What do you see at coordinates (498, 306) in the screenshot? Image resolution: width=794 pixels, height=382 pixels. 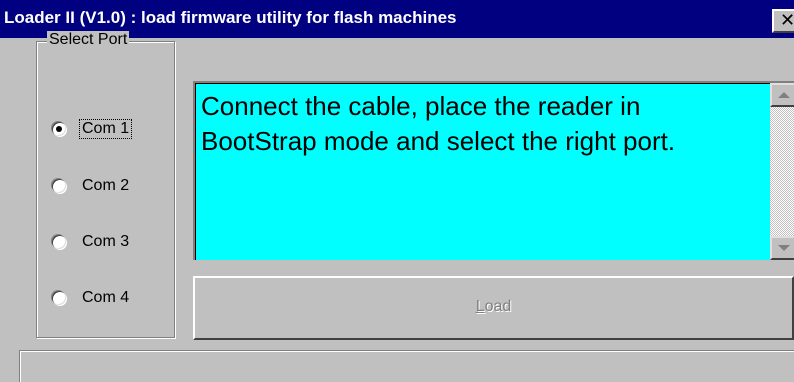 I see `load-label-rest: oad` at bounding box center [498, 306].